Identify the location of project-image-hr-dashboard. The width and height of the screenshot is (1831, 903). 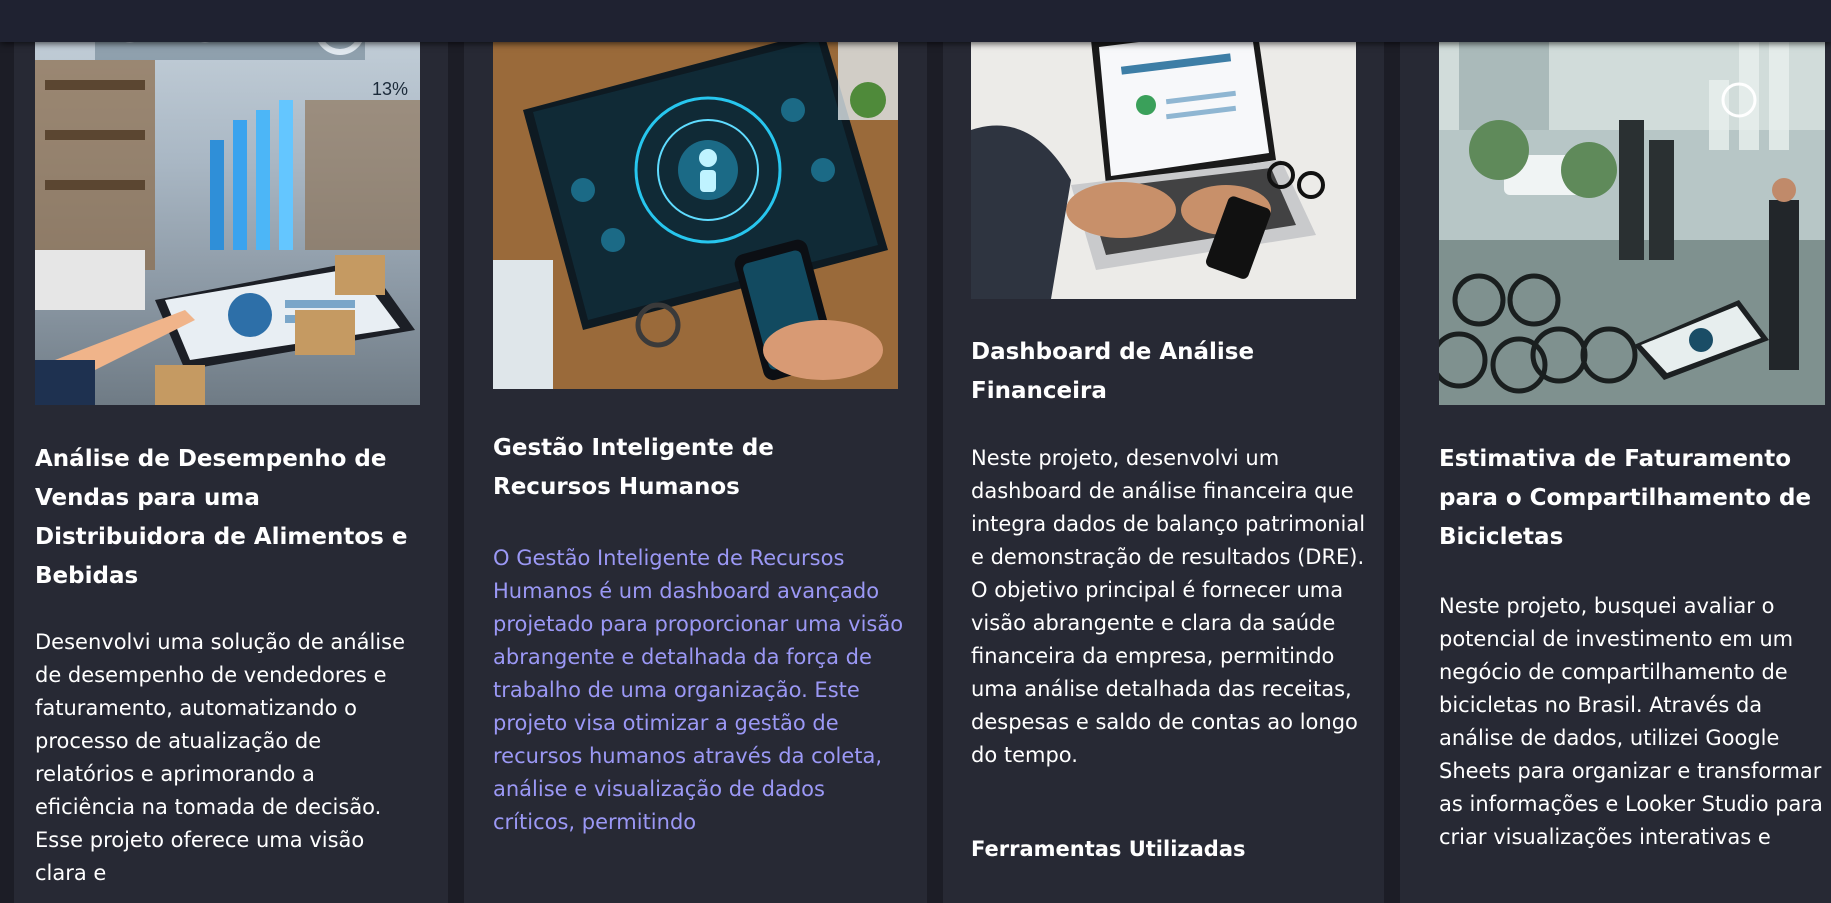
(695, 194).